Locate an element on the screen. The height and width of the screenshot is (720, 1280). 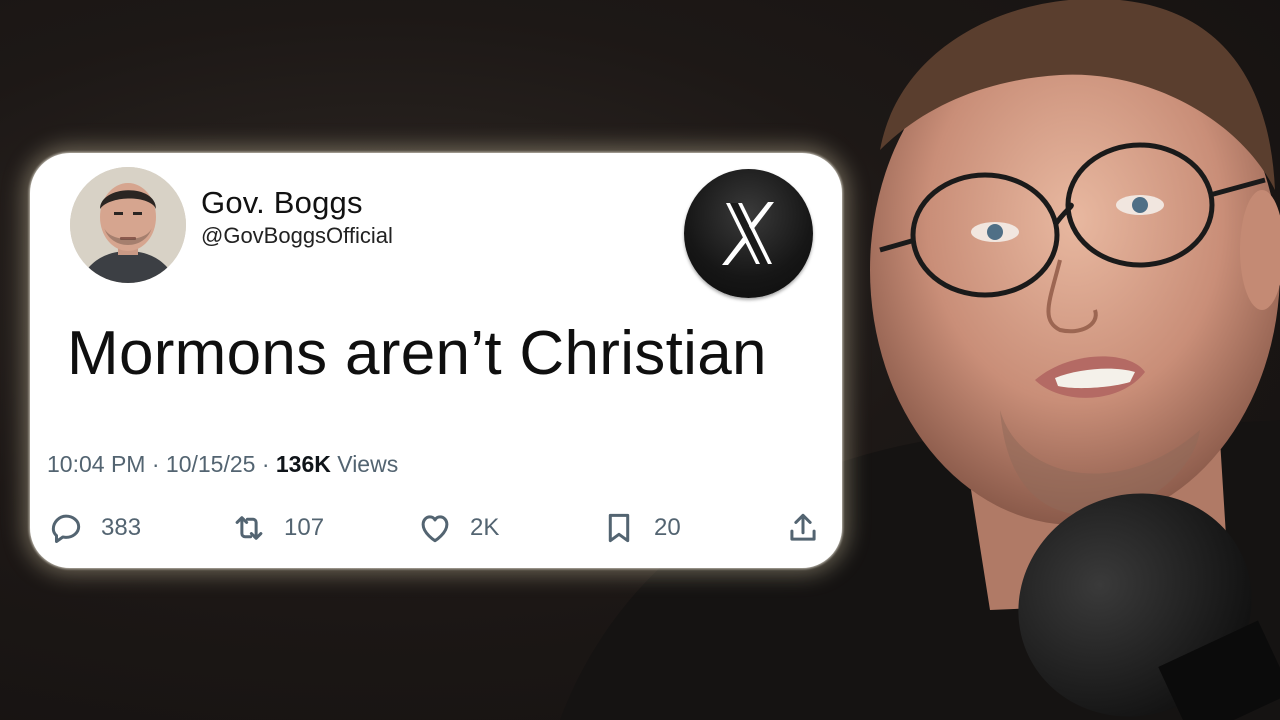
reply-icon is located at coordinates (66, 528).